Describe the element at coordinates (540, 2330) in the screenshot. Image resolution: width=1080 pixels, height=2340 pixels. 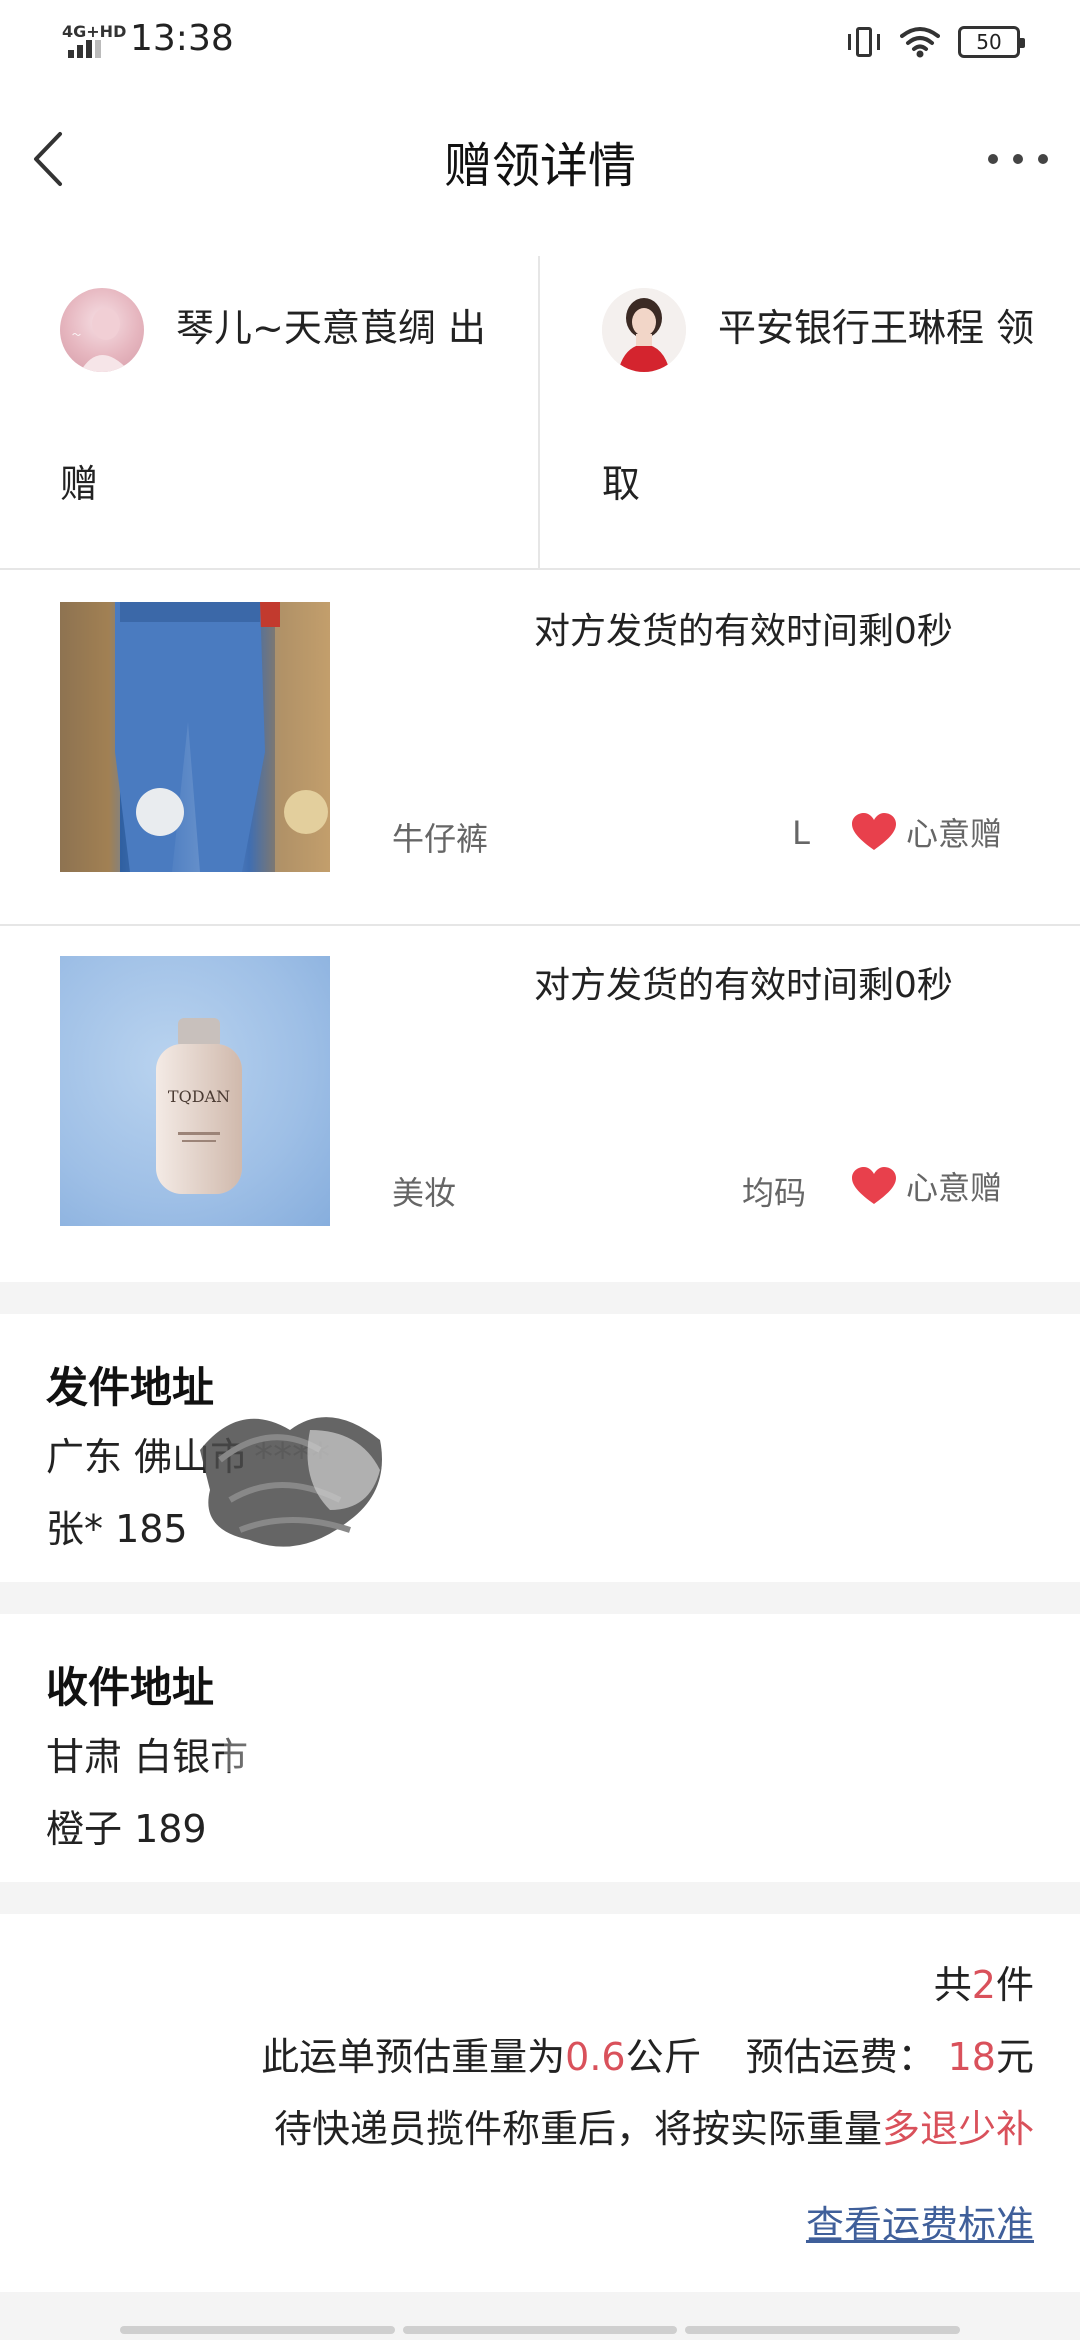
I see `scroll-indicator` at that location.